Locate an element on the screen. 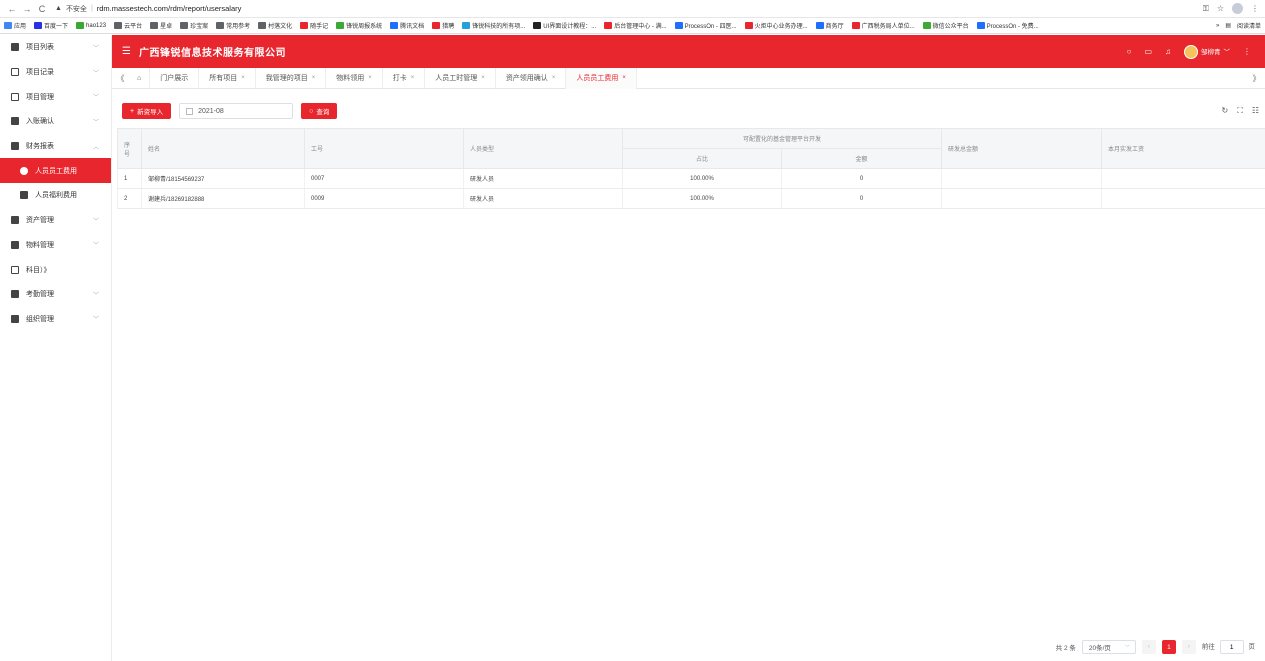 The height and width of the screenshot is (661, 1265). reading-list-label: 阅读清单 is located at coordinates (1249, 25).